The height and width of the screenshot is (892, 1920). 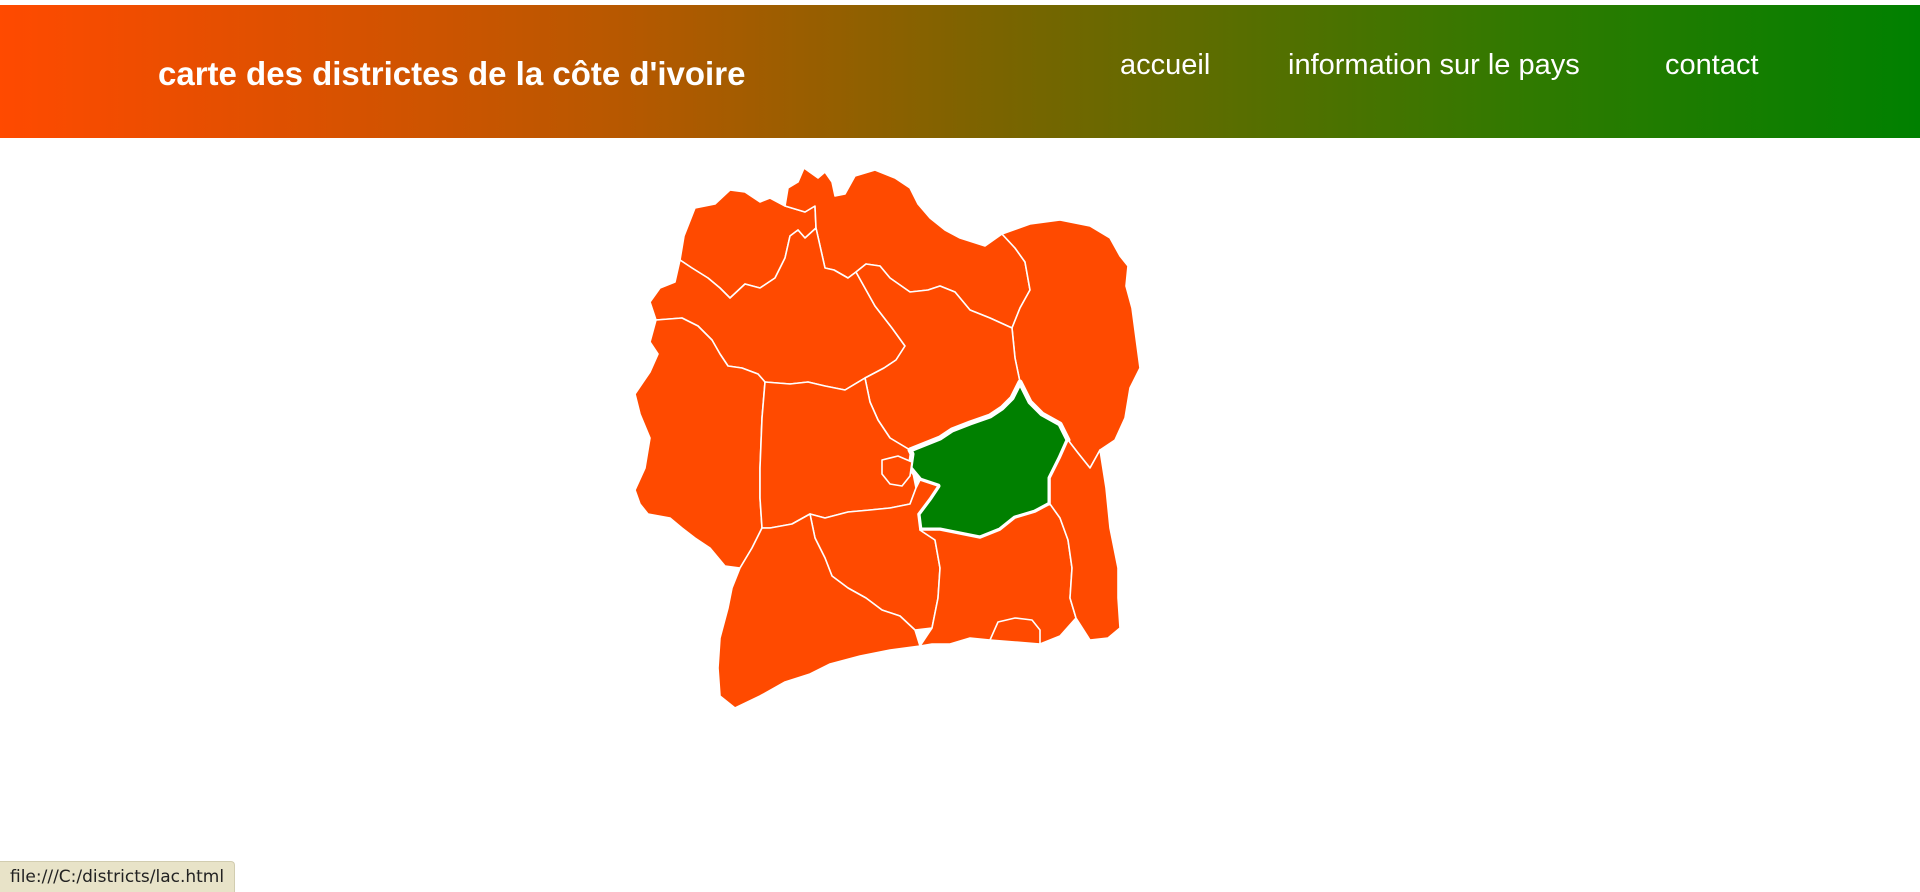 I want to click on nav-link-contact: contact, so click(x=1712, y=65).